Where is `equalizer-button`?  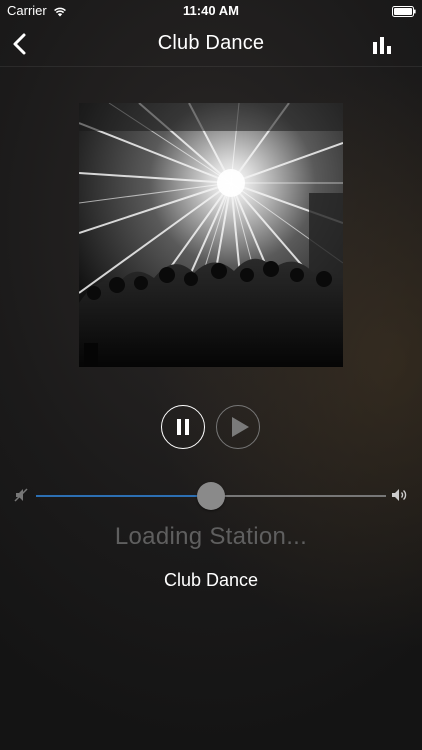
equalizer-button is located at coordinates (383, 46).